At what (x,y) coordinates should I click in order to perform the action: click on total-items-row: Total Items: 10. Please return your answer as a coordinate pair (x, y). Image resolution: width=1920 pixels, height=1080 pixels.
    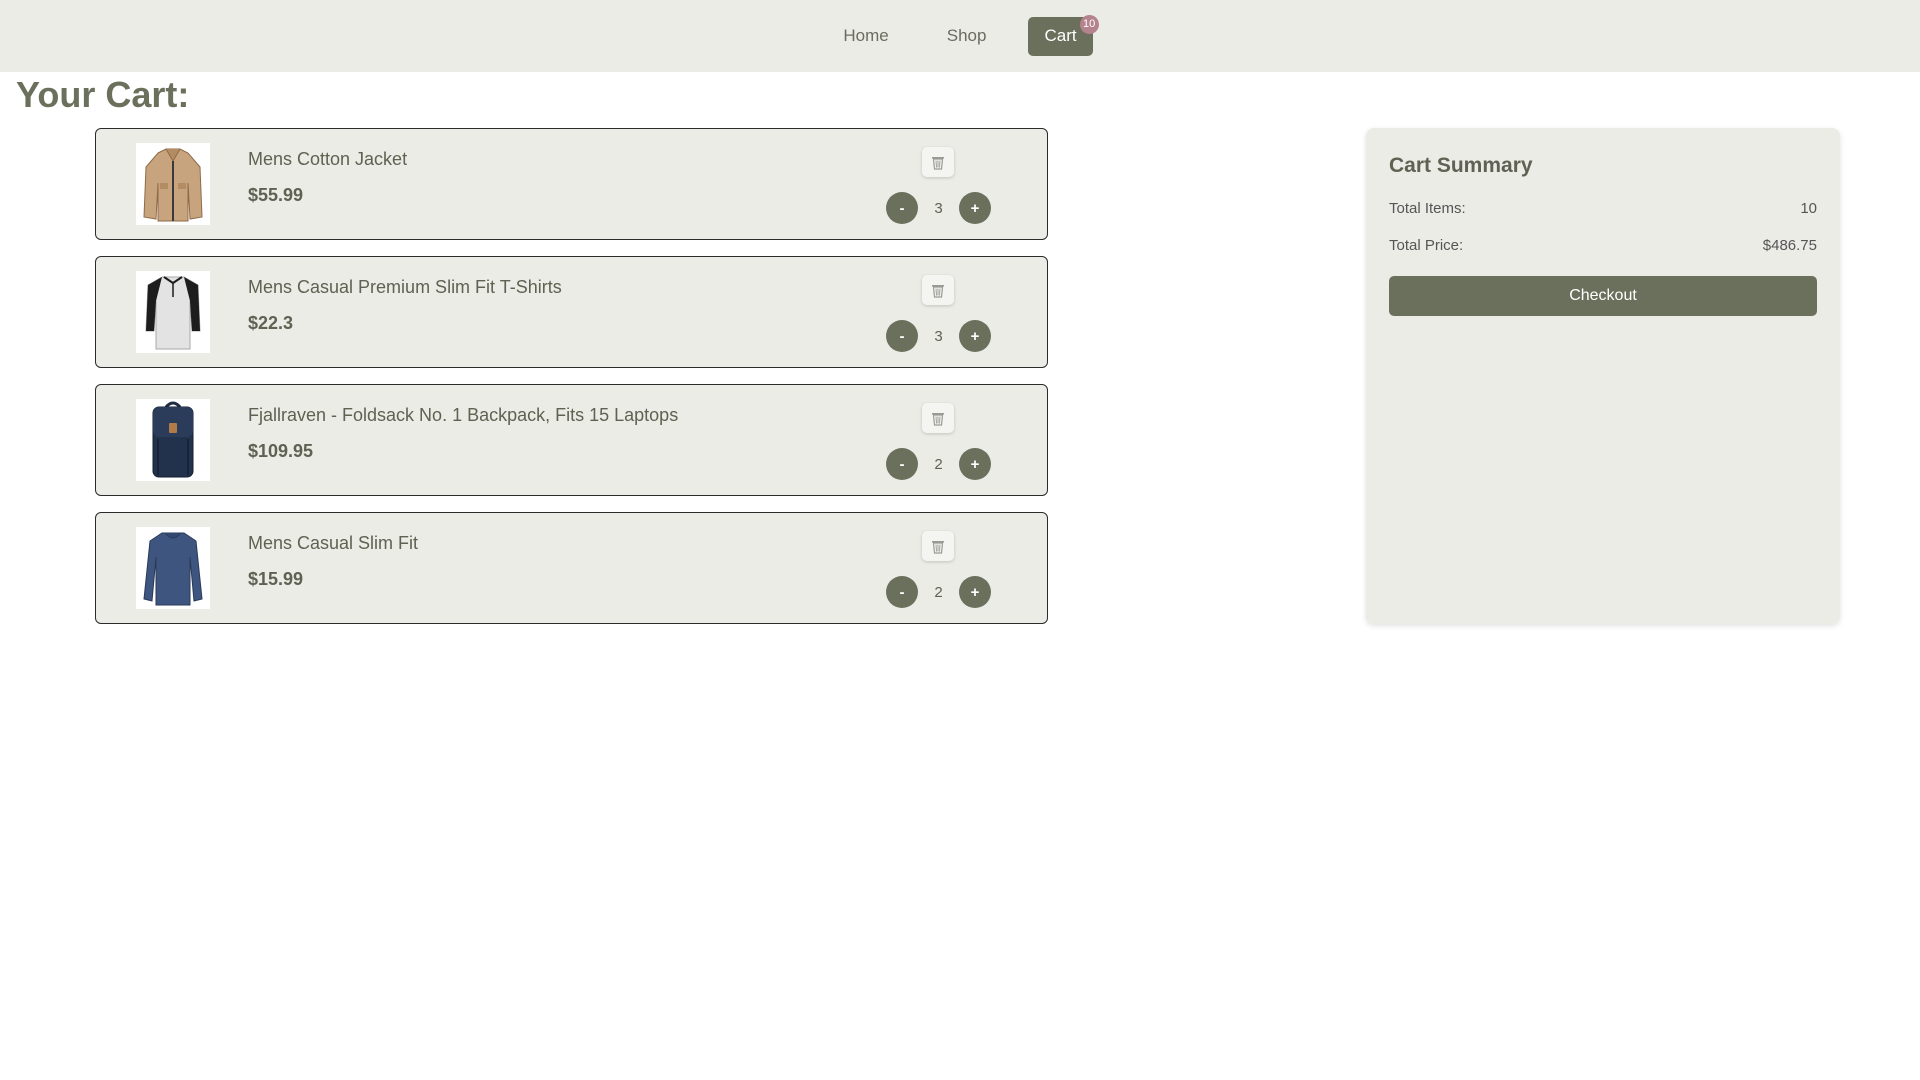
    Looking at the image, I should click on (1603, 208).